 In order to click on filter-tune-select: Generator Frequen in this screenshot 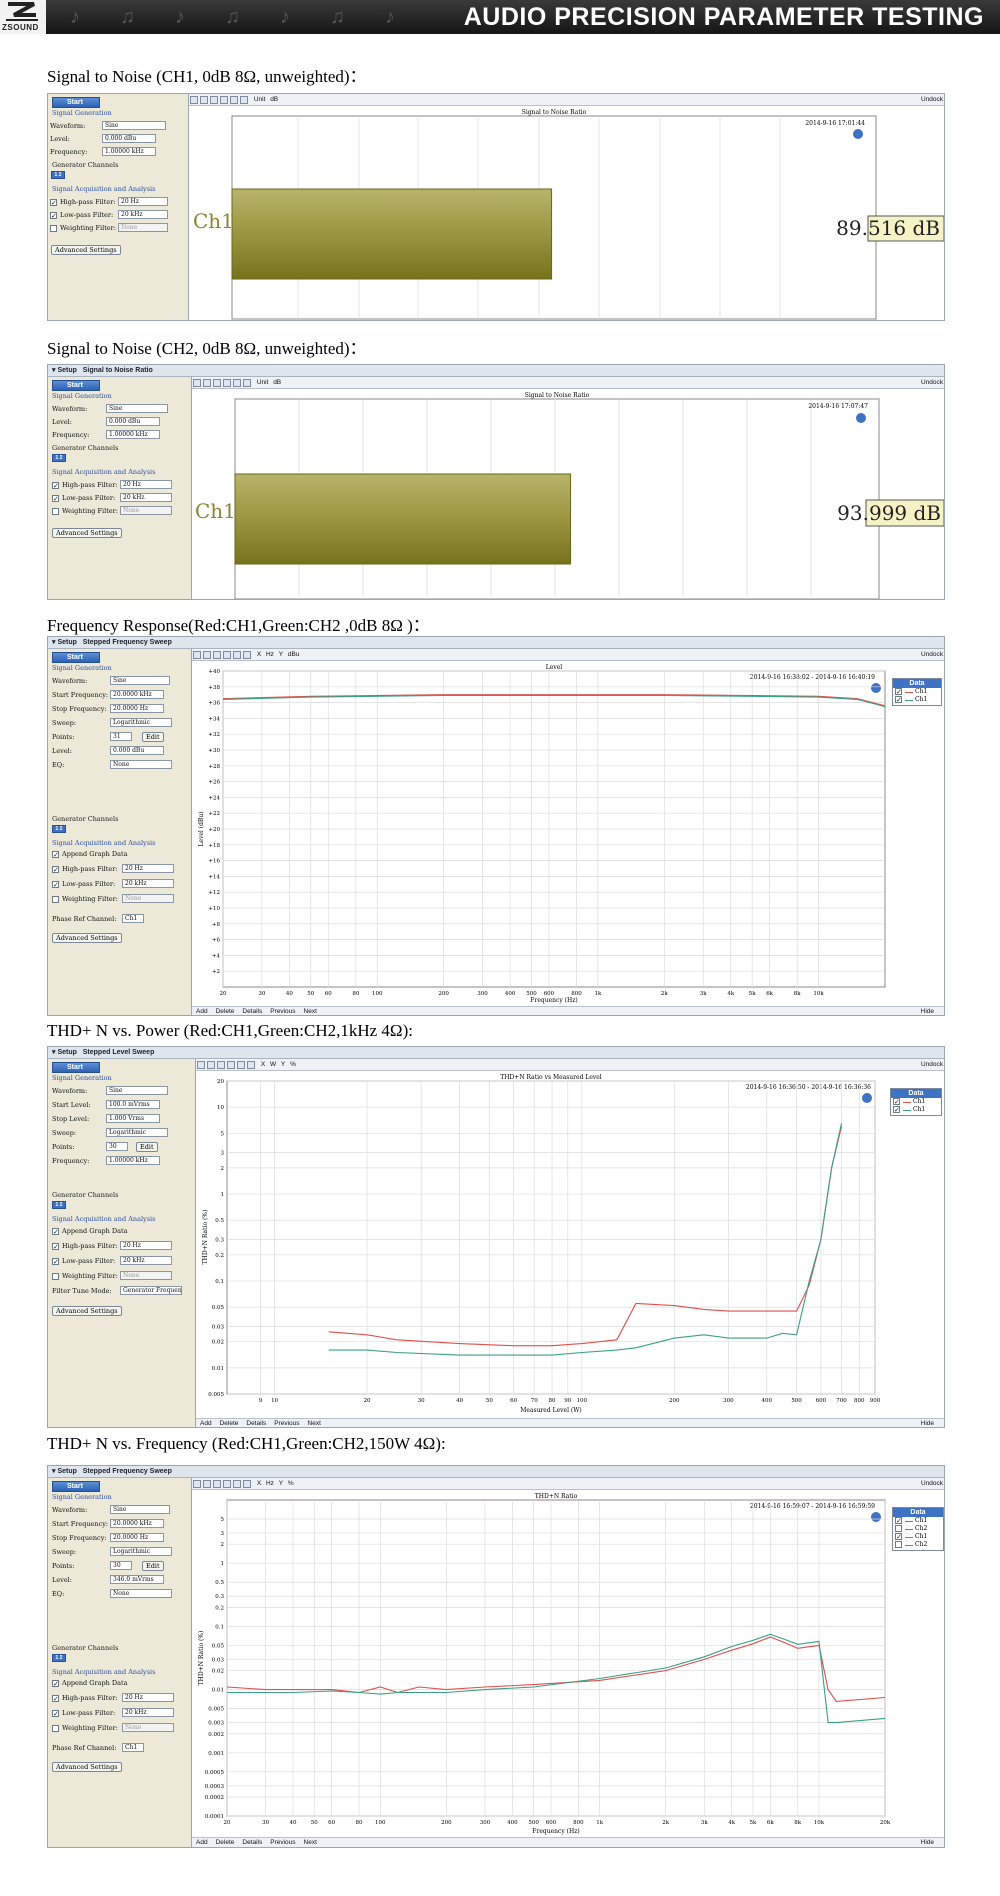, I will do `click(151, 1290)`.